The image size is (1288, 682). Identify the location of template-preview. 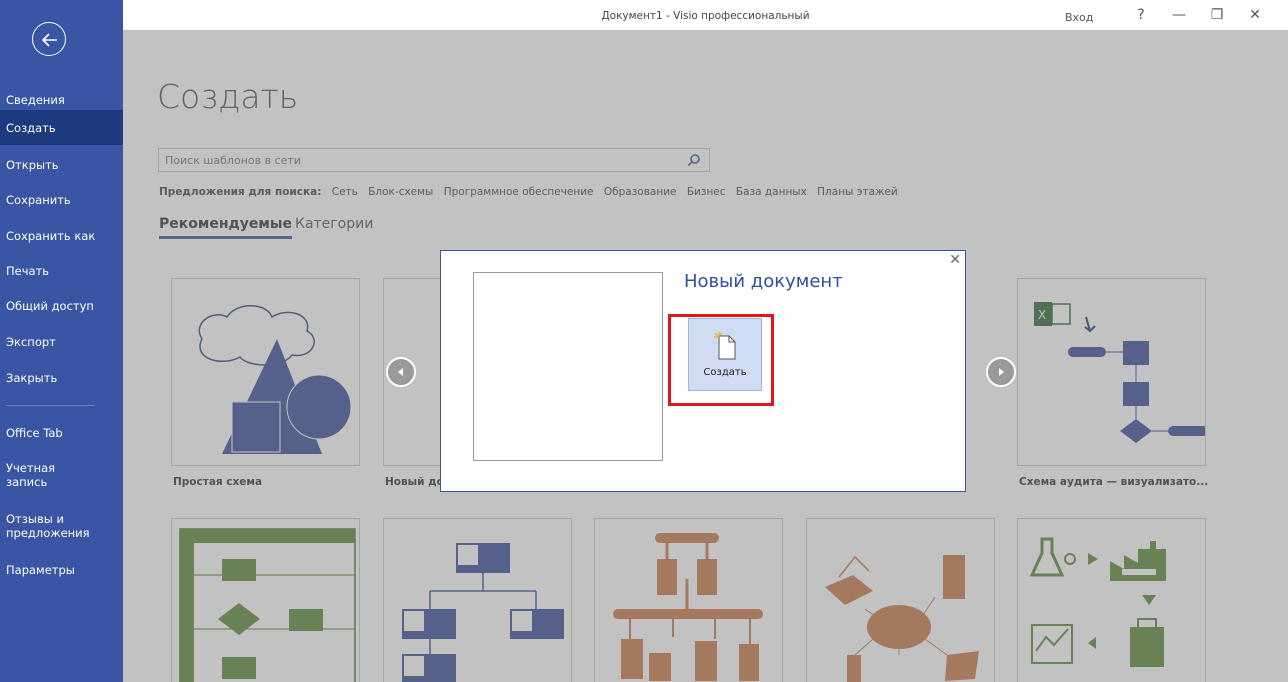
(568, 366).